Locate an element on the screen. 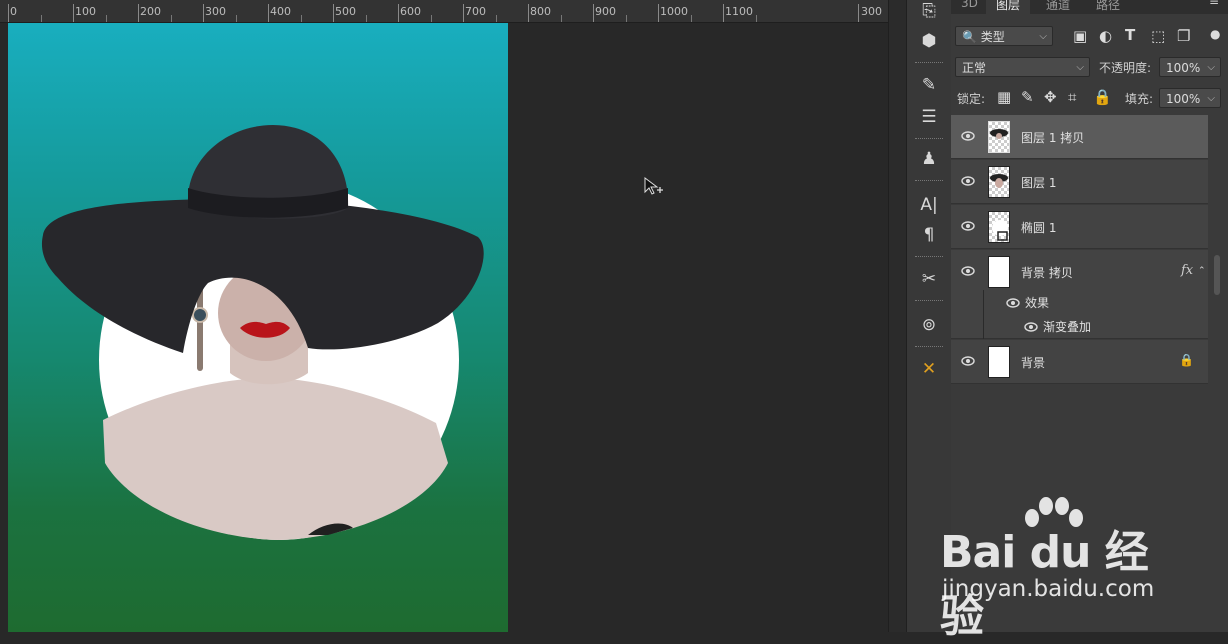  adjustments-icon: ☰ is located at coordinates (929, 117).